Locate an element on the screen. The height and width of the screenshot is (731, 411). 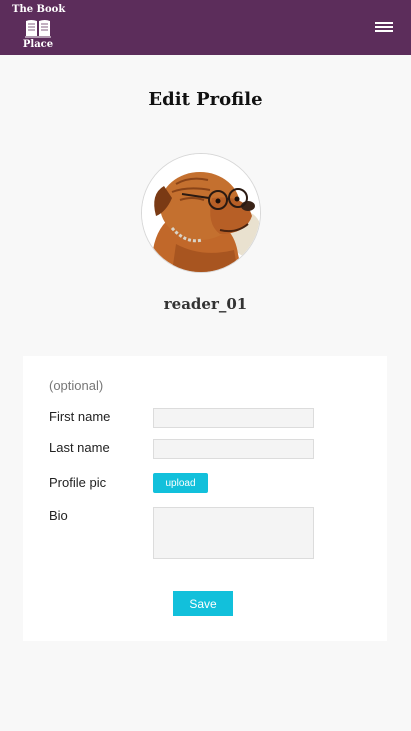
username: reader_01 is located at coordinates (205, 304).